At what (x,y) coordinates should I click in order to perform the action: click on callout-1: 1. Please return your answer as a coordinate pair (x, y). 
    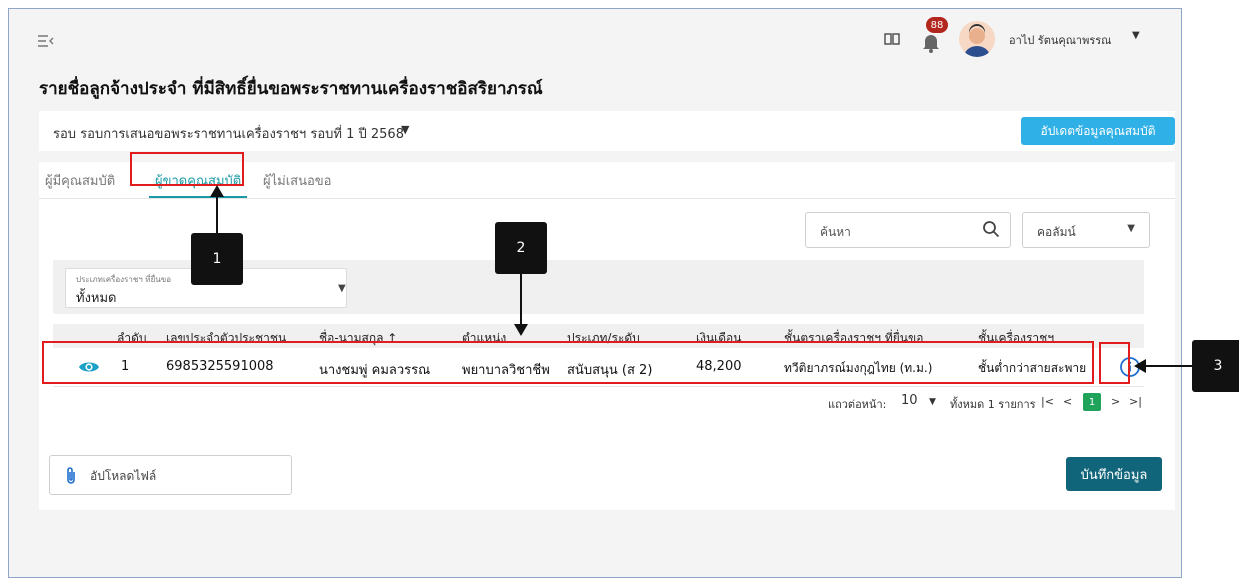
    Looking at the image, I should click on (217, 259).